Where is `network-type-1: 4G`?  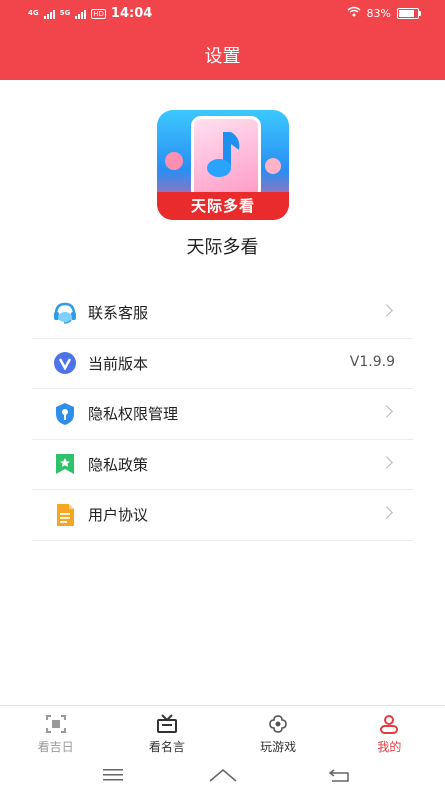
network-type-1: 4G is located at coordinates (33, 13).